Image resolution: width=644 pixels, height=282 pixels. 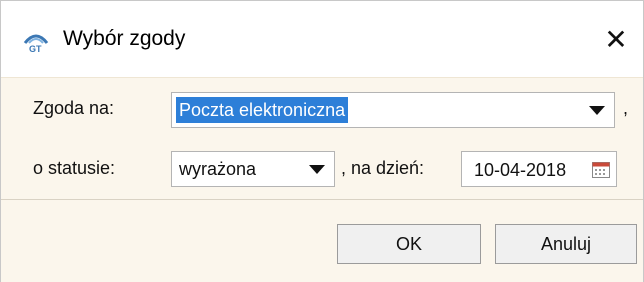 I want to click on status-label: o statusie:, so click(x=74, y=168).